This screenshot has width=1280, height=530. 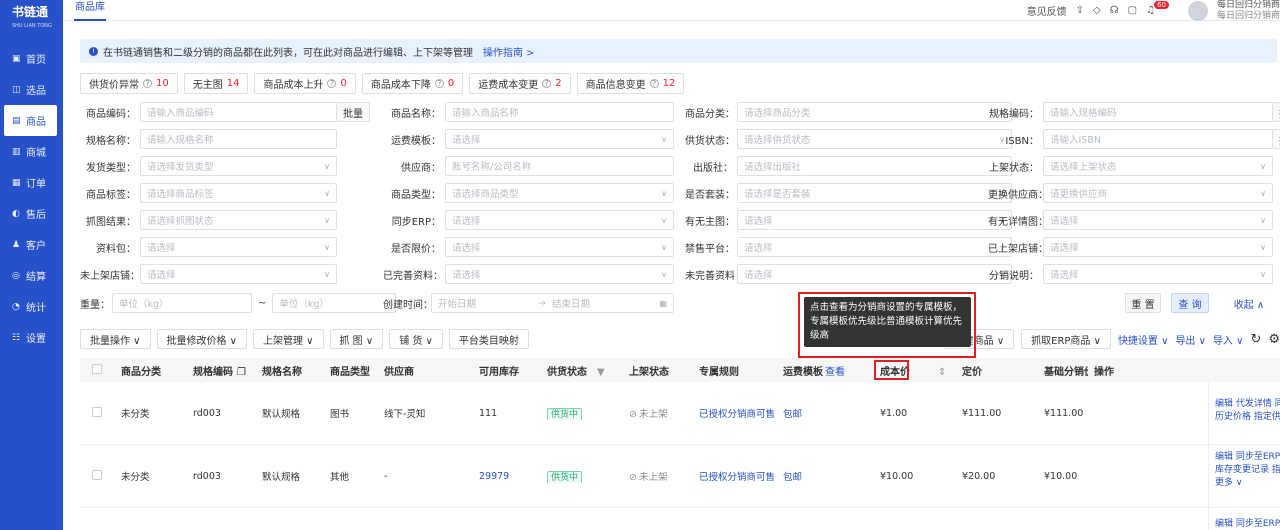 I want to click on filter-input: 请输入规格名称, so click(x=238, y=139).